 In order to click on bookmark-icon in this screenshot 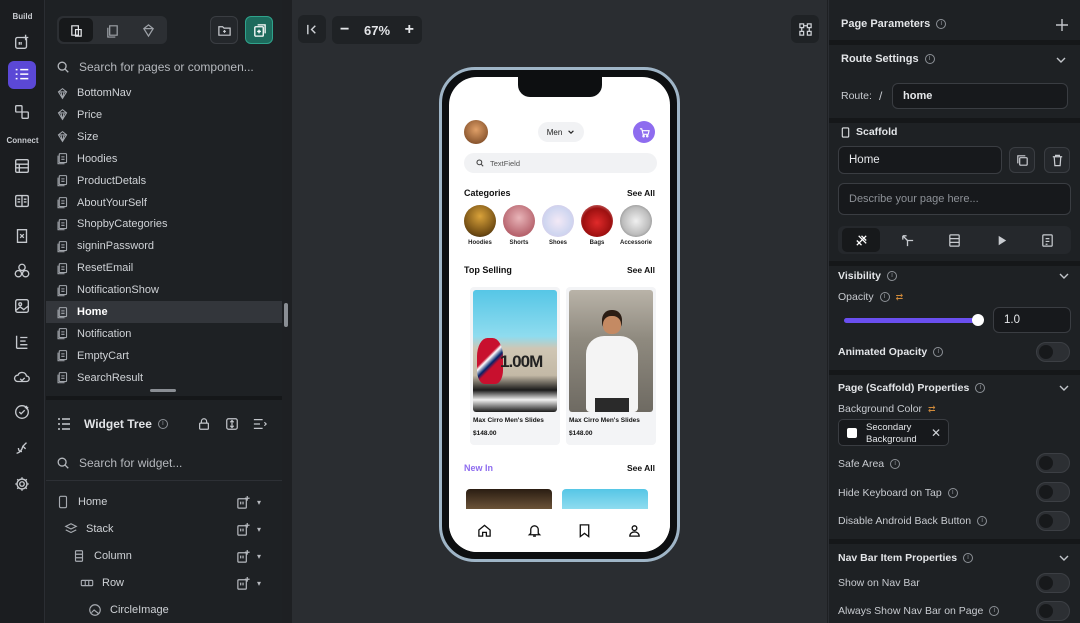, I will do `click(584, 530)`.